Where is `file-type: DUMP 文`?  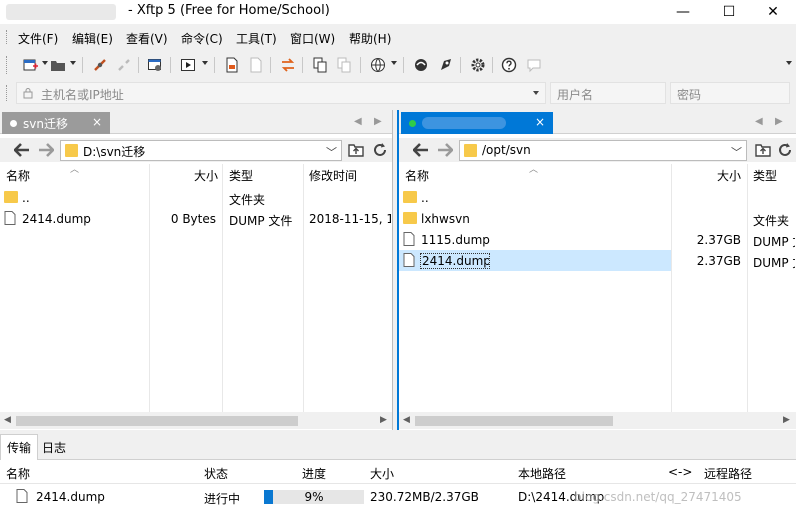
file-type: DUMP 文 is located at coordinates (774, 263).